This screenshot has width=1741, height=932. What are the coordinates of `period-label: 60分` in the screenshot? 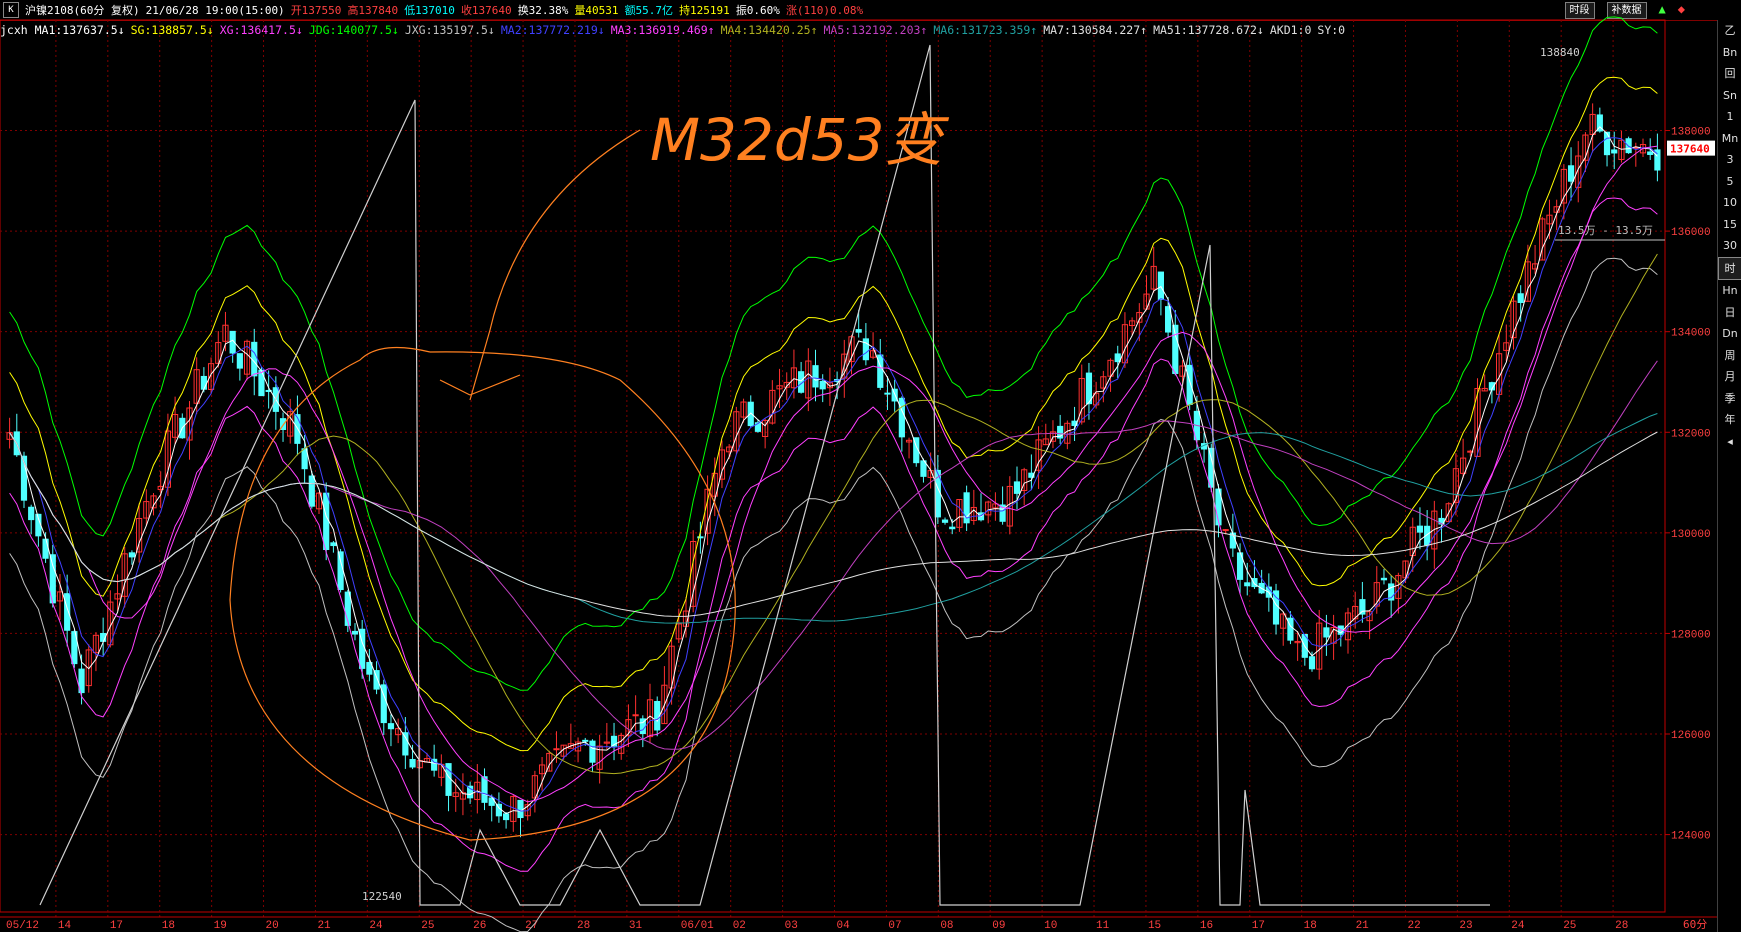 It's located at (1695, 924).